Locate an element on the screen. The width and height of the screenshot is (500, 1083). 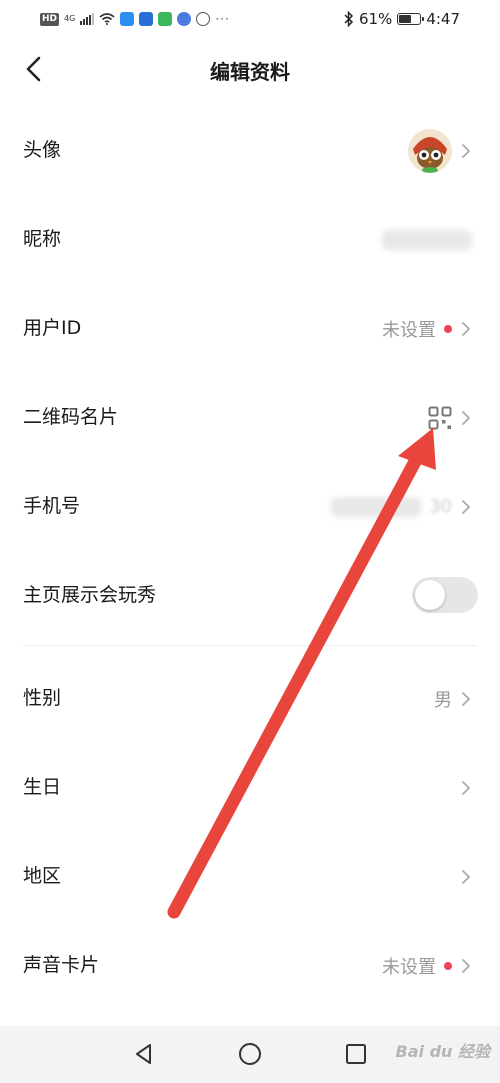
avatar-row: 头像 is located at coordinates (250, 150).